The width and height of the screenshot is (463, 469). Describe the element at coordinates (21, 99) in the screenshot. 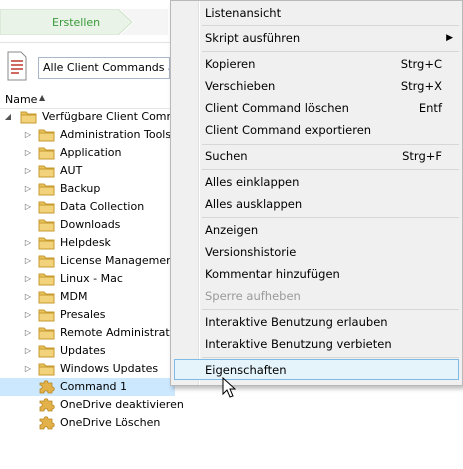

I see `name-column-label: Name` at that location.